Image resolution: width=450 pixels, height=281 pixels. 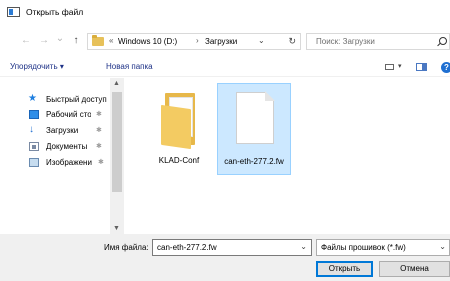 I want to click on sidebar-item-desktop: Рабочий сто ✱, so click(x=69, y=115).